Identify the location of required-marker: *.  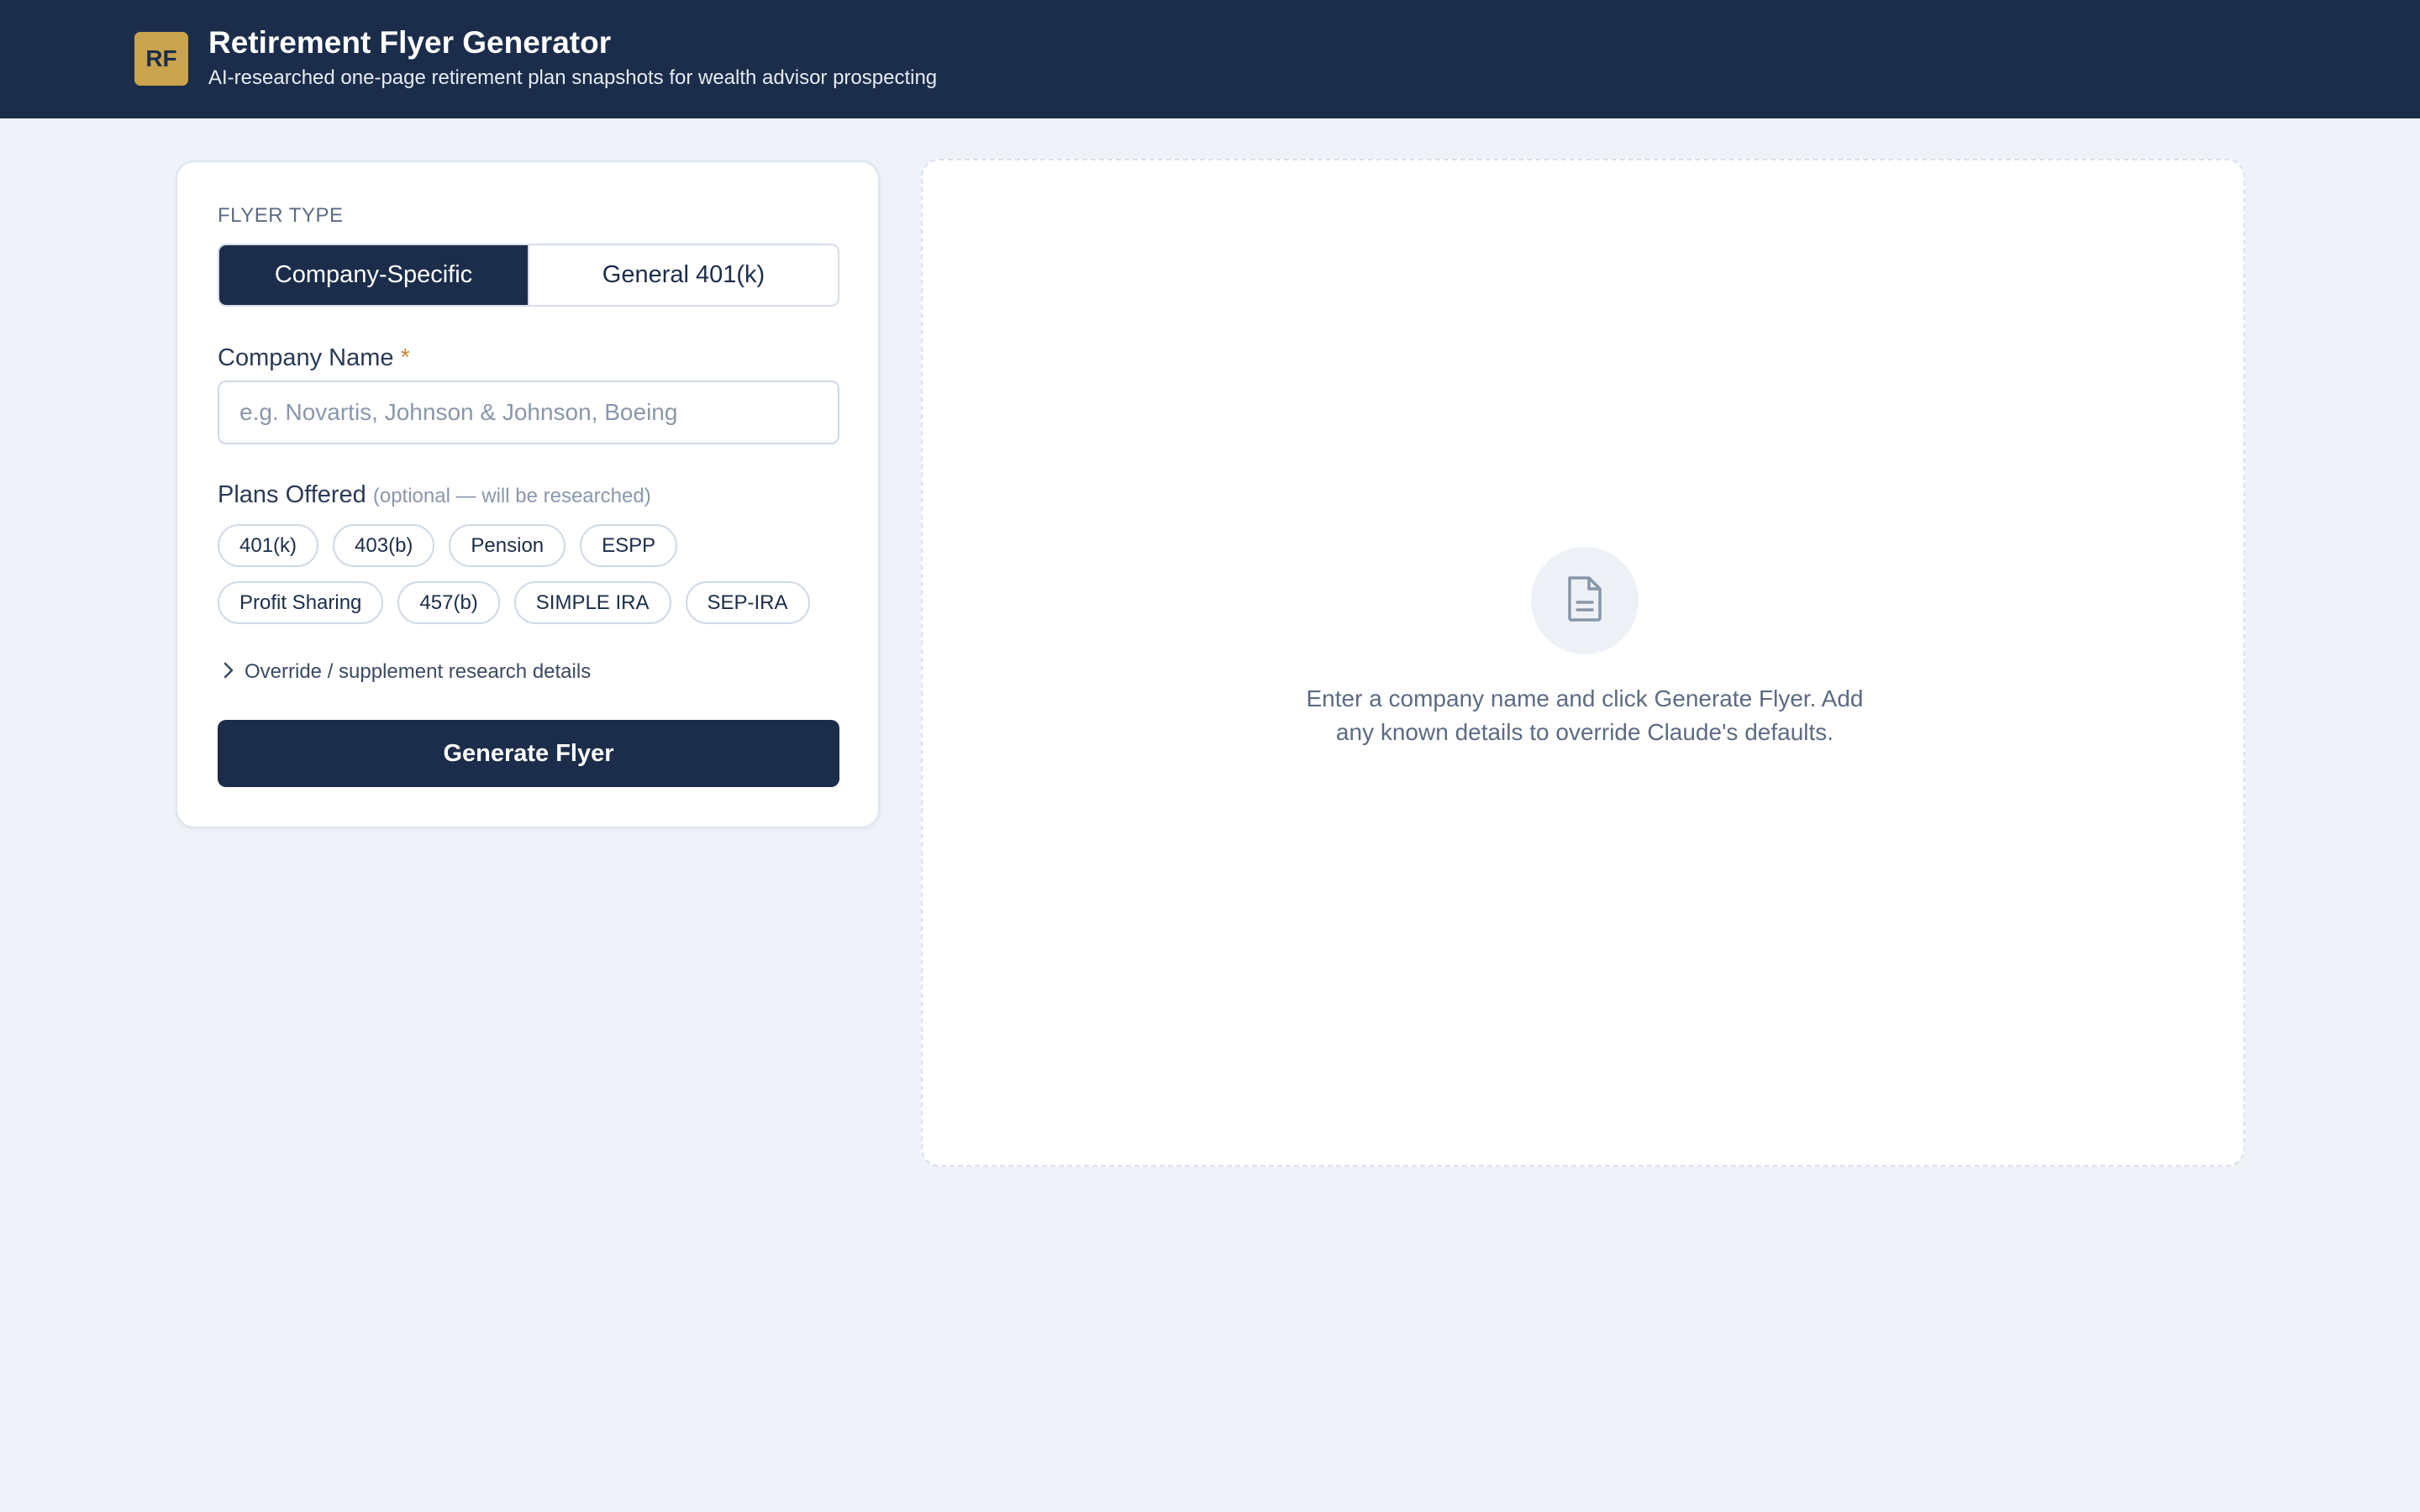
(405, 357).